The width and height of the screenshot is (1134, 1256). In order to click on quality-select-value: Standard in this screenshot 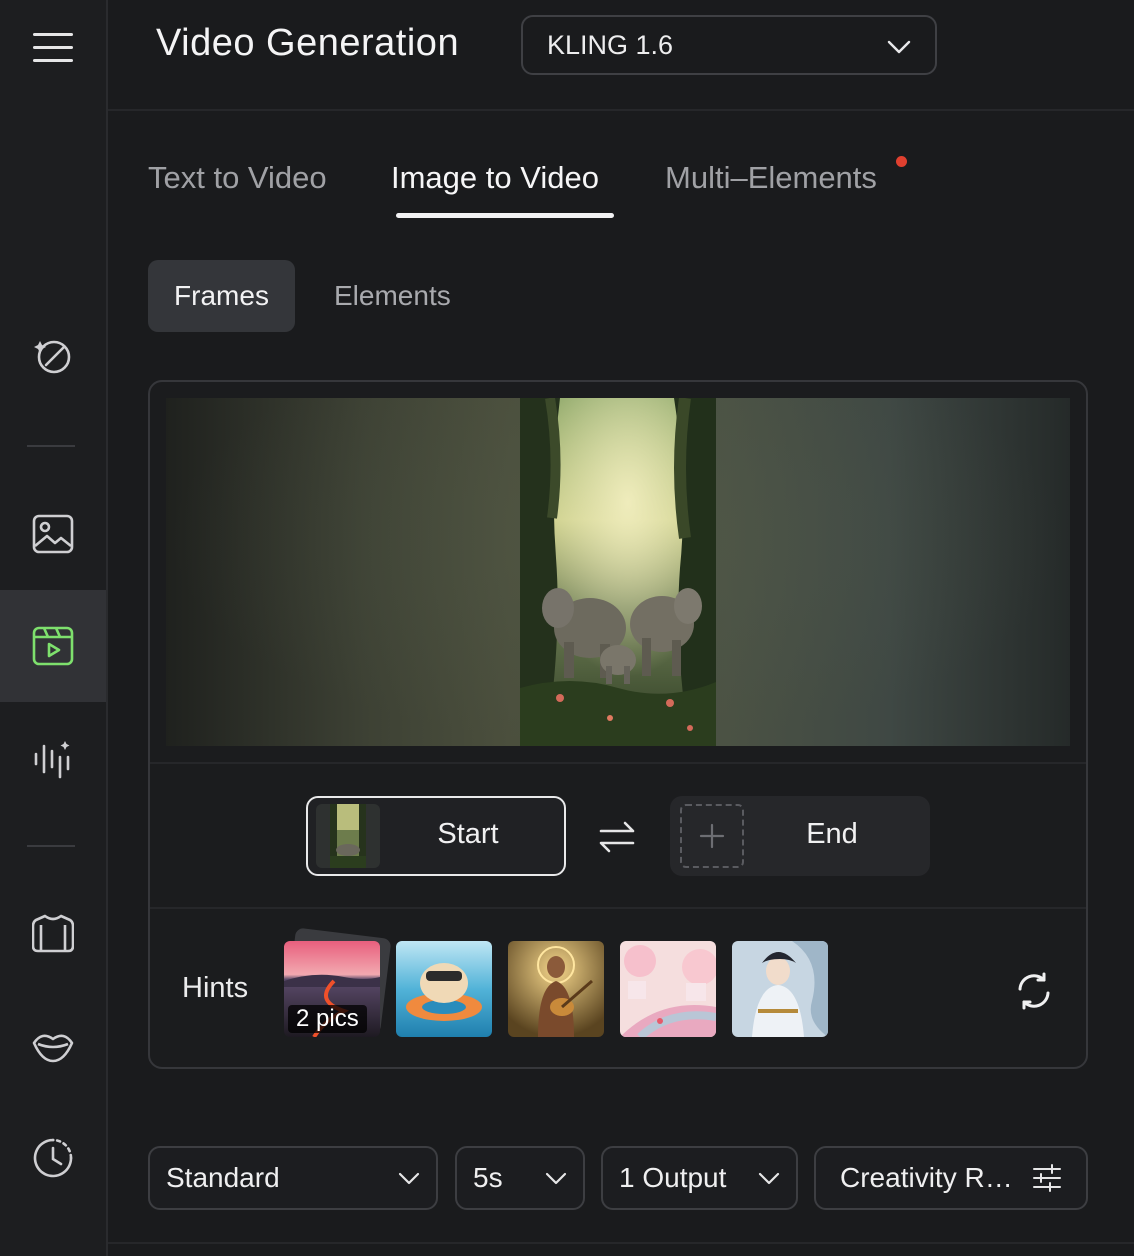, I will do `click(223, 1177)`.